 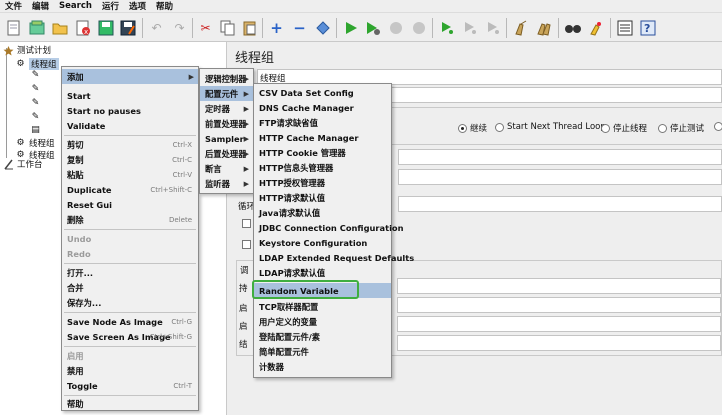 What do you see at coordinates (322, 122) in the screenshot?
I see `config-ftp-defaults: FTP请求缺省值` at bounding box center [322, 122].